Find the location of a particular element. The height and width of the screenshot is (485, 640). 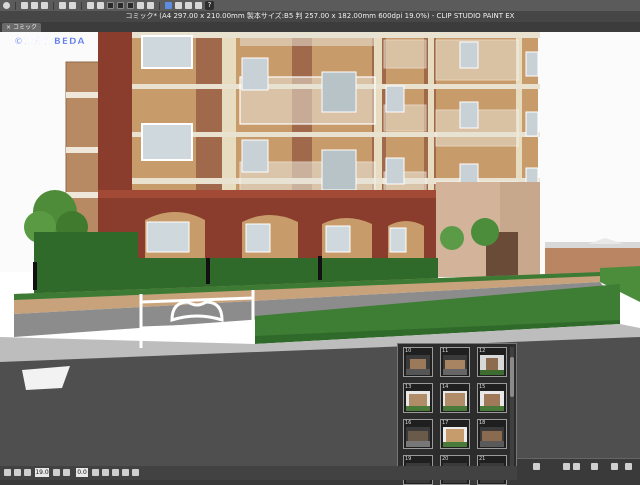

thumbnail-number: 10 is located at coordinates (408, 351).